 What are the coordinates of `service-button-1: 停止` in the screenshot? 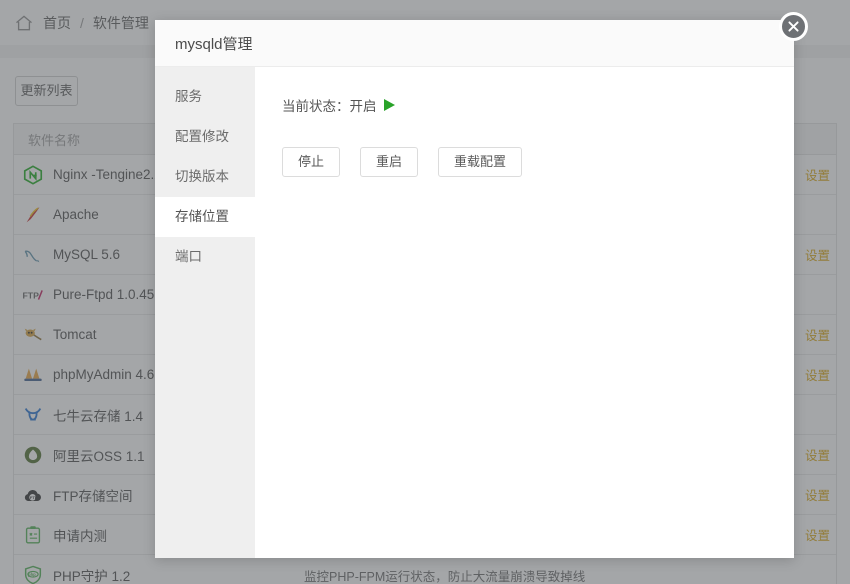 It's located at (311, 162).